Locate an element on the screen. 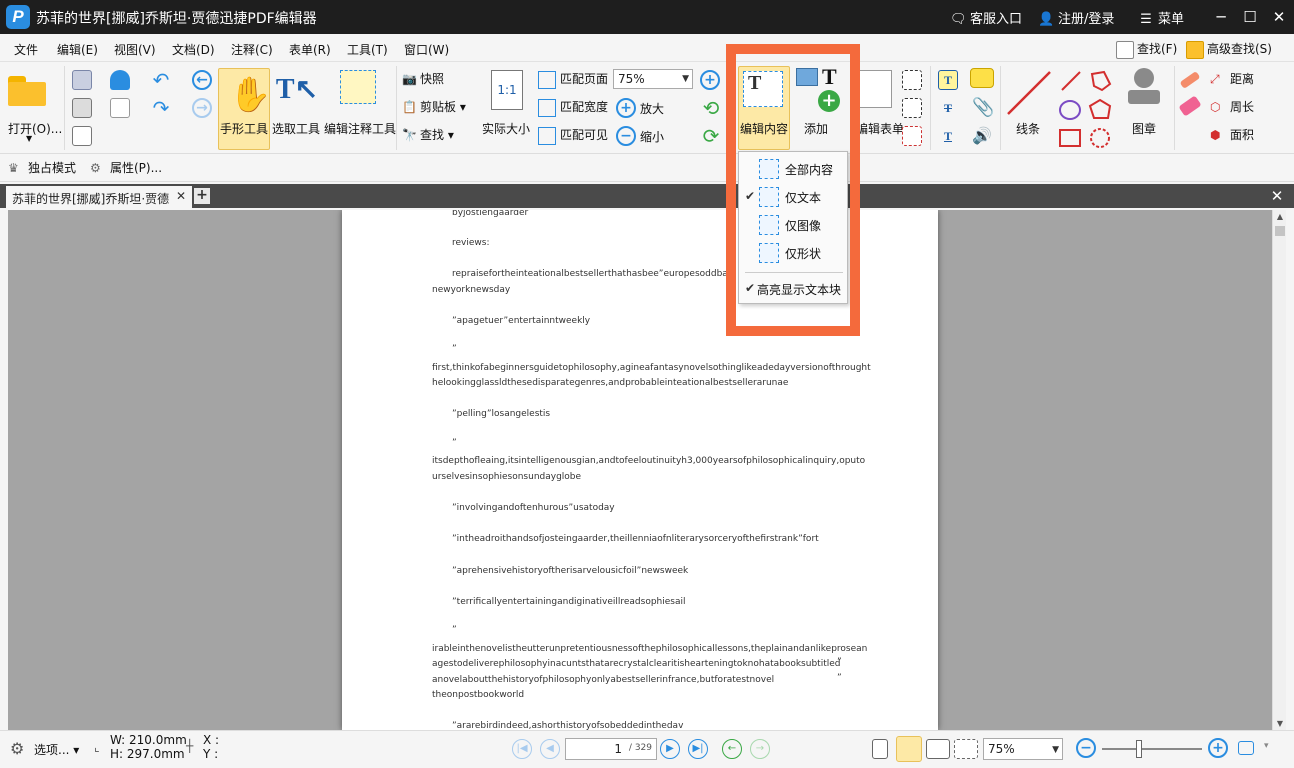 The width and height of the screenshot is (1294, 768). sound-icon: 🔊 is located at coordinates (982, 136).